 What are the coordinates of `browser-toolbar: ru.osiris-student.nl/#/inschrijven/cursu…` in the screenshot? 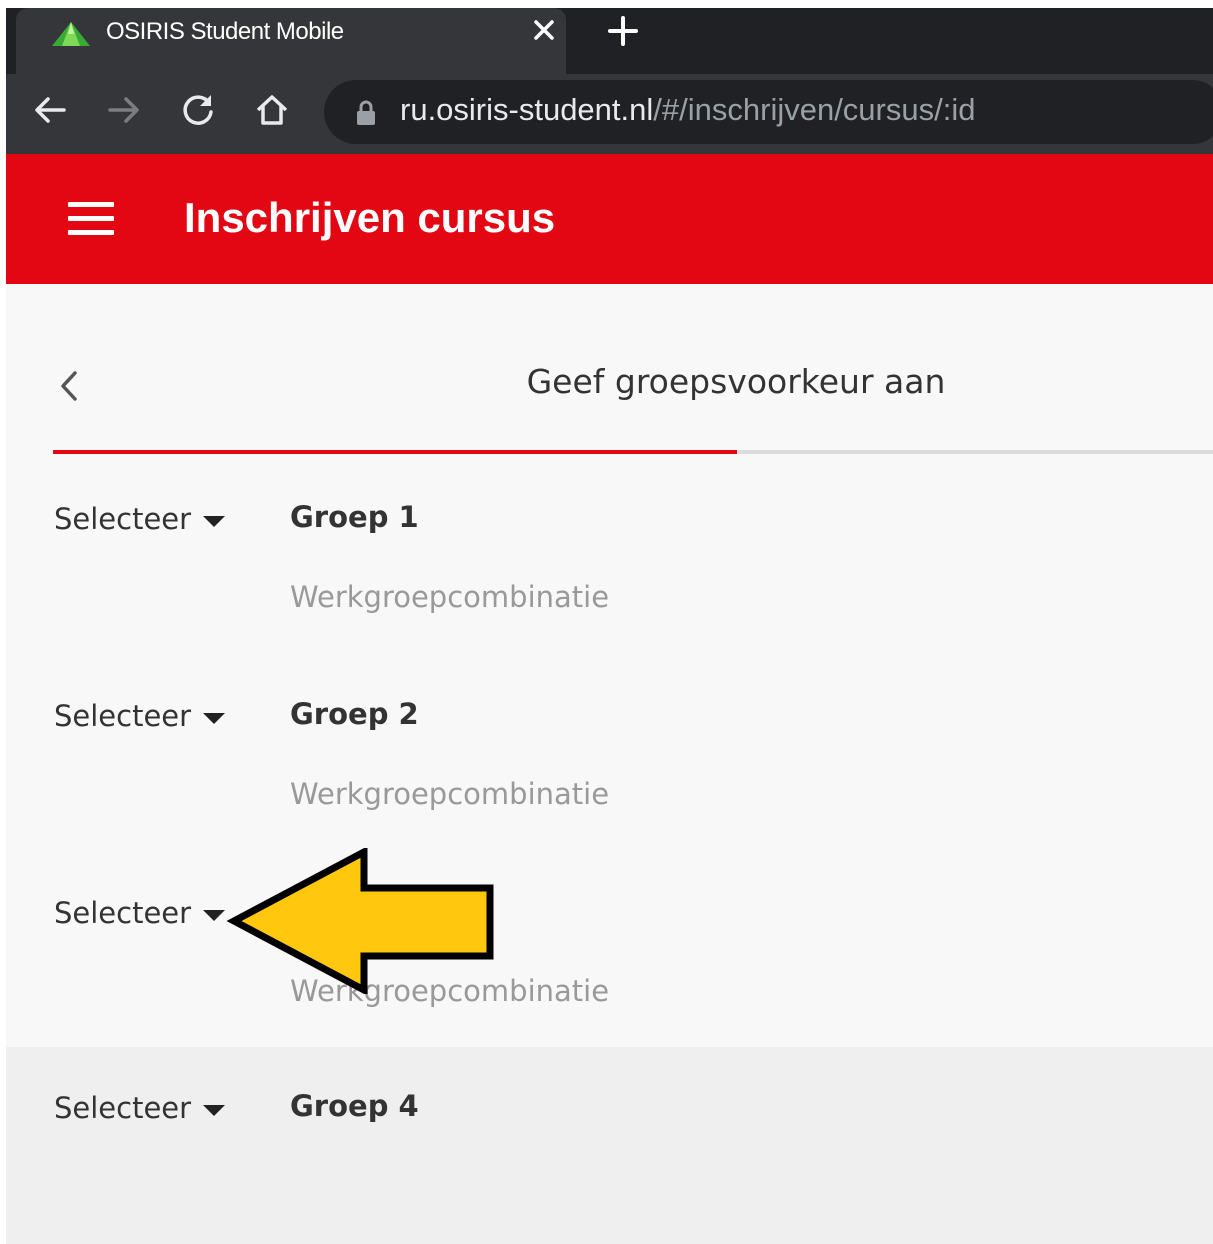 It's located at (609, 114).